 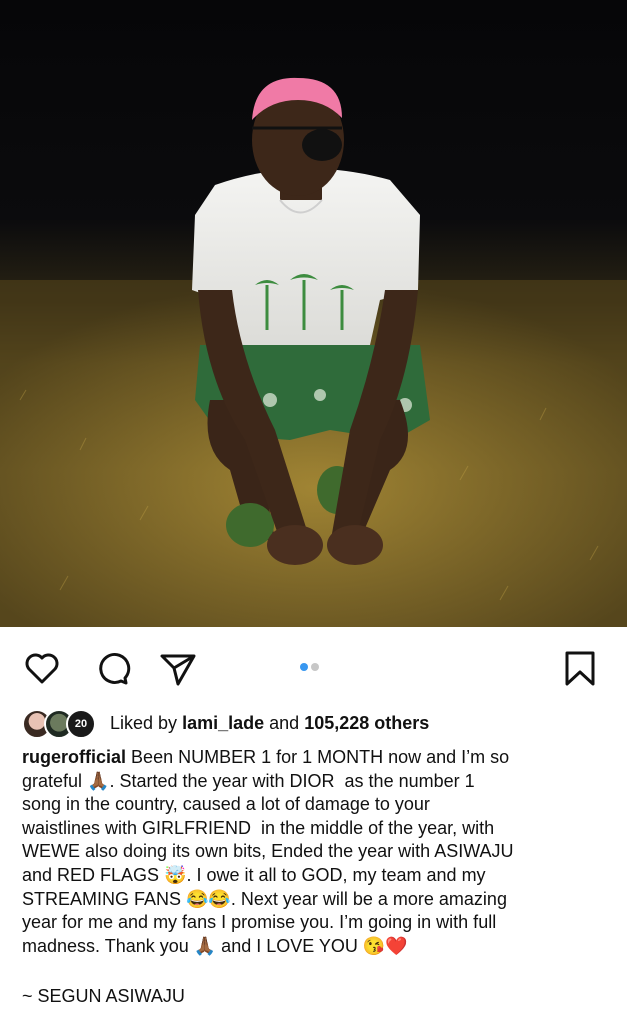 What do you see at coordinates (63, 723) in the screenshot?
I see `liker-avatars: 20` at bounding box center [63, 723].